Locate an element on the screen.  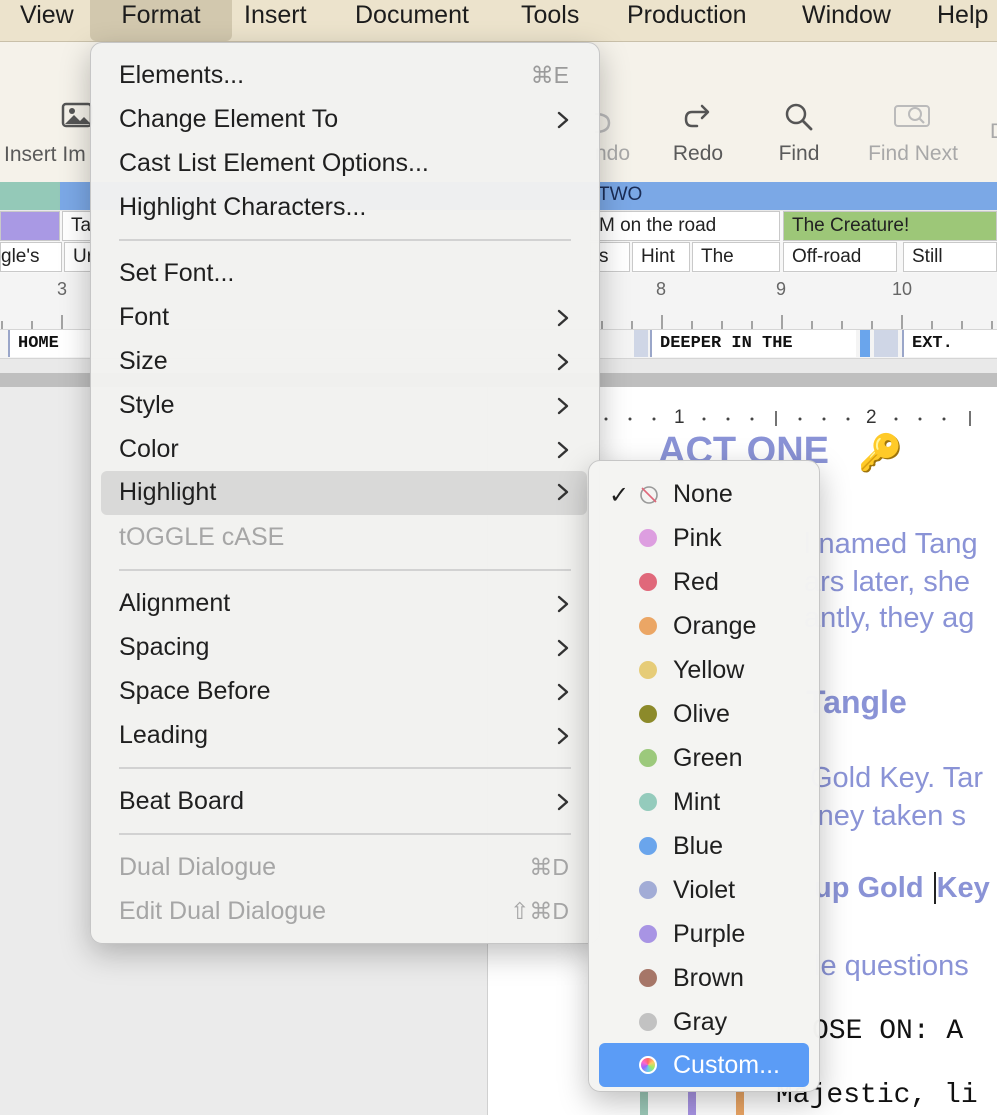
synopsis-line: ars later, she is located at coordinates (887, 582).